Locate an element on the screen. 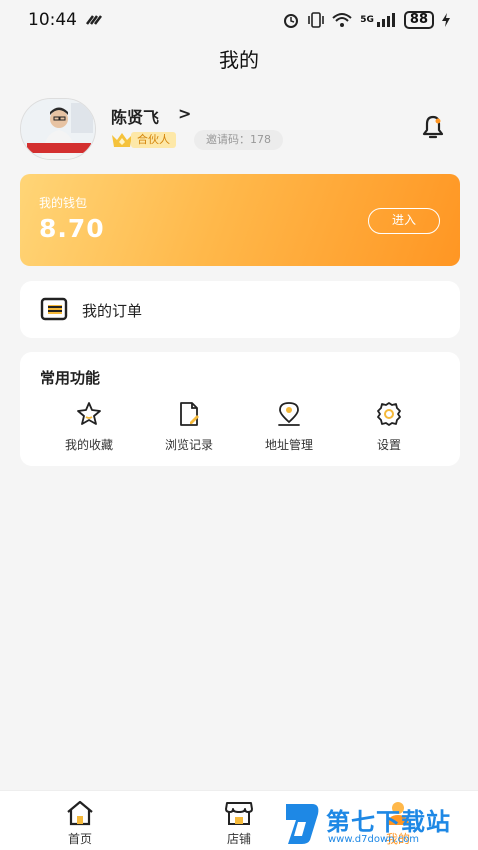 This screenshot has height=850, width=478. tab-label: 首页 is located at coordinates (79, 839).